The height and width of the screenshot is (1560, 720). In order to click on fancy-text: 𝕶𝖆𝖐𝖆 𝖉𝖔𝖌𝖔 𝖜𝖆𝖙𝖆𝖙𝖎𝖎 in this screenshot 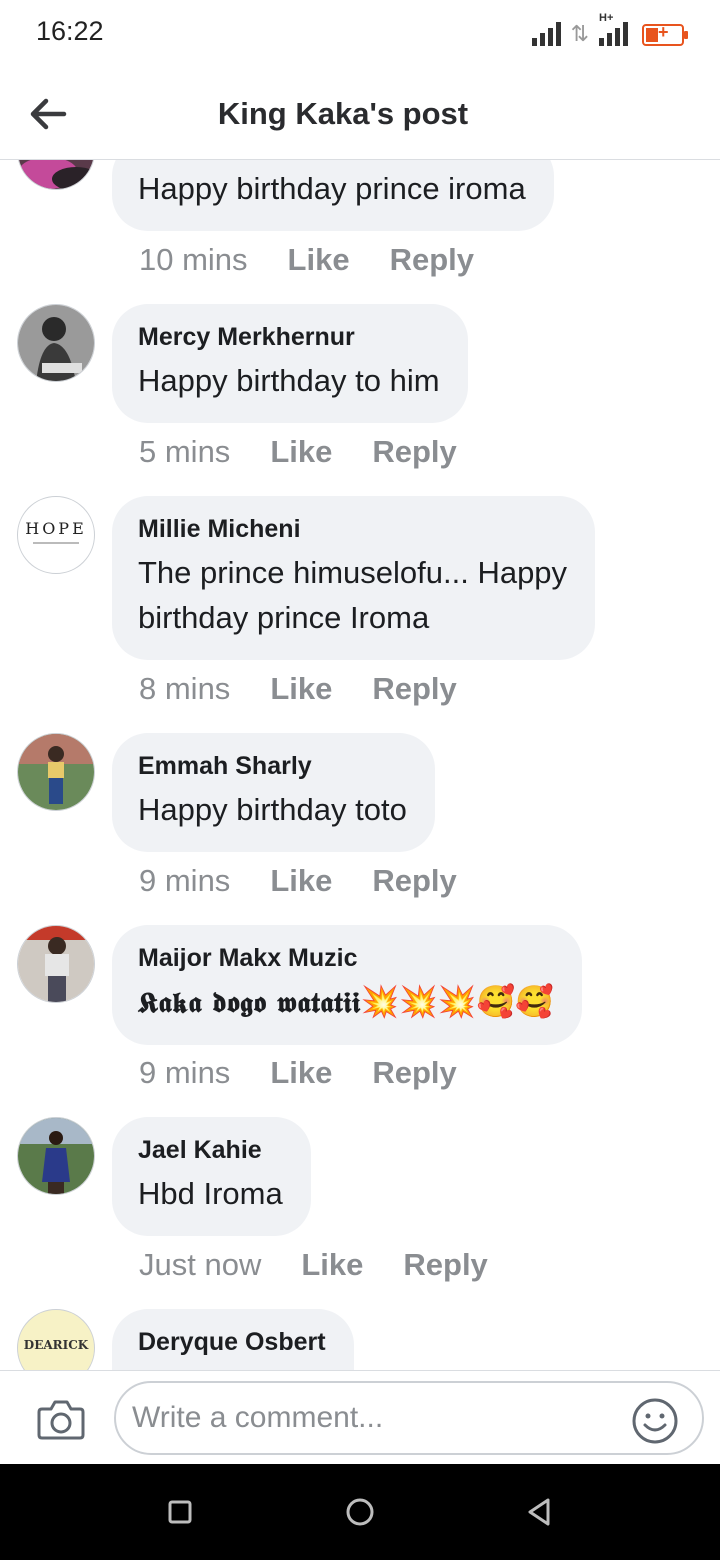, I will do `click(249, 1002)`.